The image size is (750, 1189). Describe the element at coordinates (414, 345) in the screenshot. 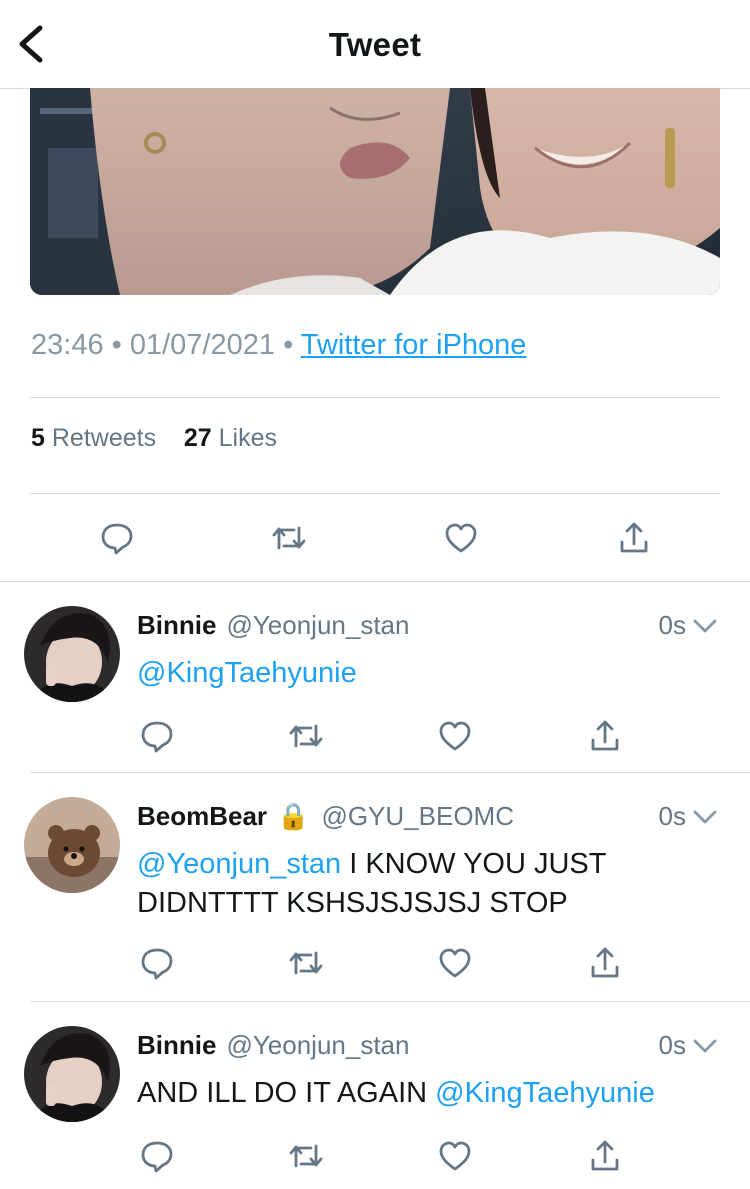

I see `tweet-source-link: Twitter for iPhone` at that location.